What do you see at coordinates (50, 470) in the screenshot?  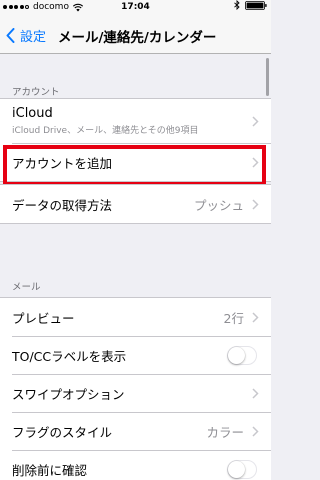 I see `confirm-delete-label: 削除前に確認` at bounding box center [50, 470].